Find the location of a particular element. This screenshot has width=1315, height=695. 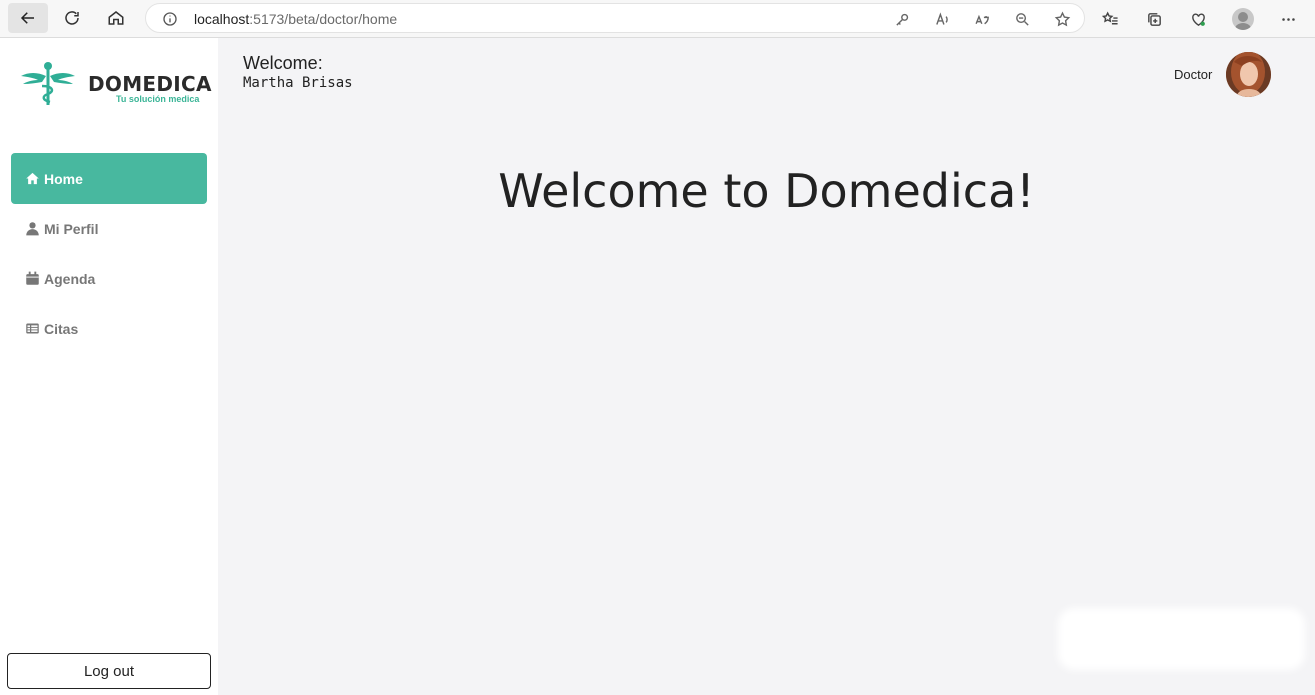

sidebar-item-mi-perfil: Mi Perfil is located at coordinates (109, 229).